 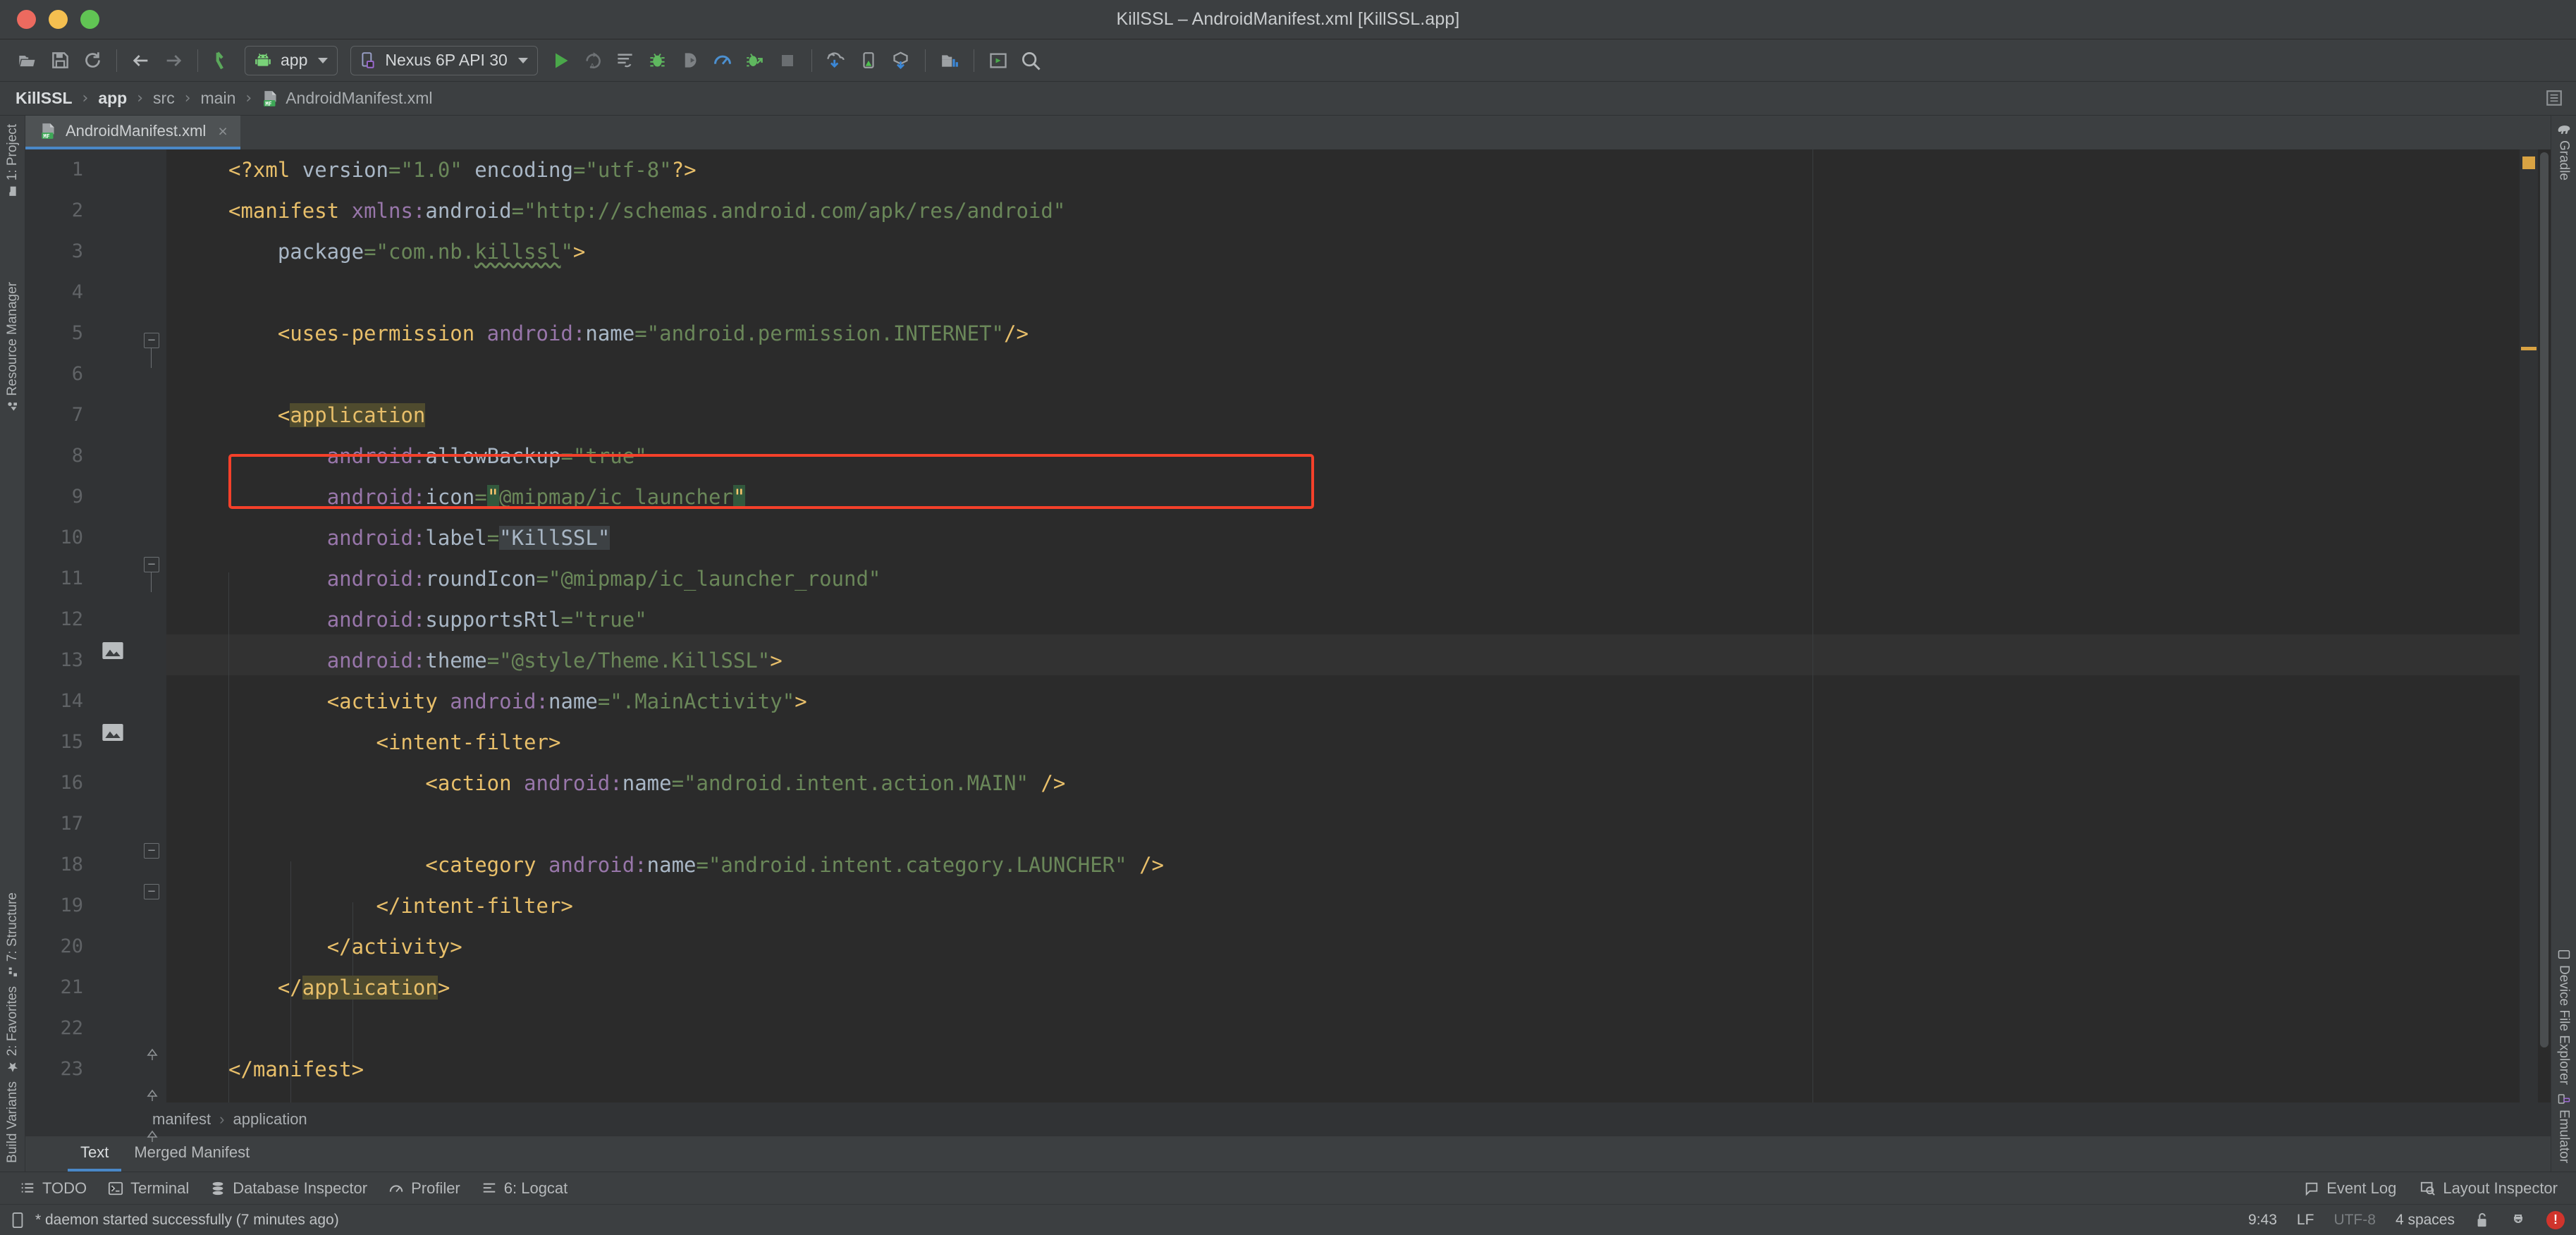 What do you see at coordinates (722, 61) in the screenshot?
I see `profiler-icon` at bounding box center [722, 61].